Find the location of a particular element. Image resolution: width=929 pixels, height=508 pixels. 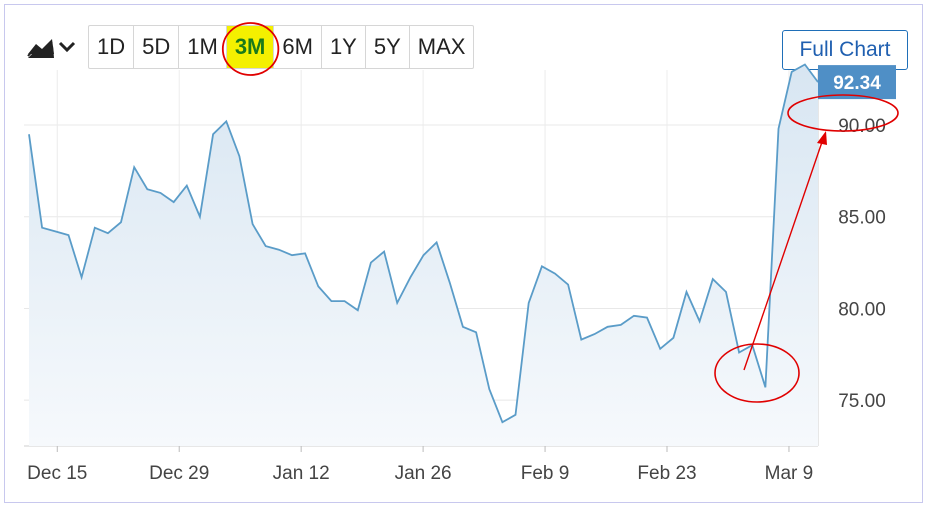

x-axis-labels: Dec 15 Dec 29 Jan 12 Jan 26 Feb 9 Feb 23 Mar 9 is located at coordinates (420, 473).